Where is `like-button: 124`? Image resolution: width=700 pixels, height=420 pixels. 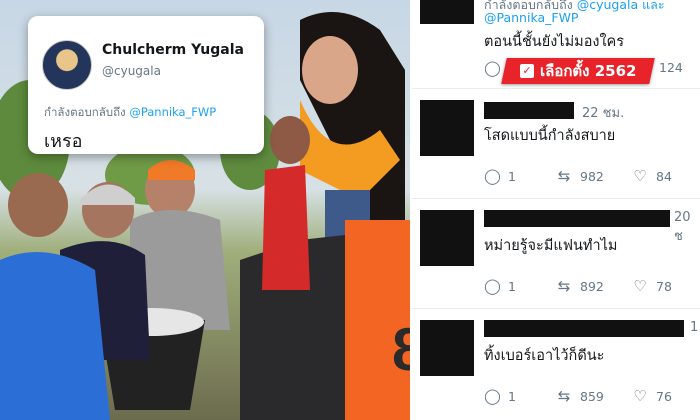
like-button: 124 is located at coordinates (671, 67).